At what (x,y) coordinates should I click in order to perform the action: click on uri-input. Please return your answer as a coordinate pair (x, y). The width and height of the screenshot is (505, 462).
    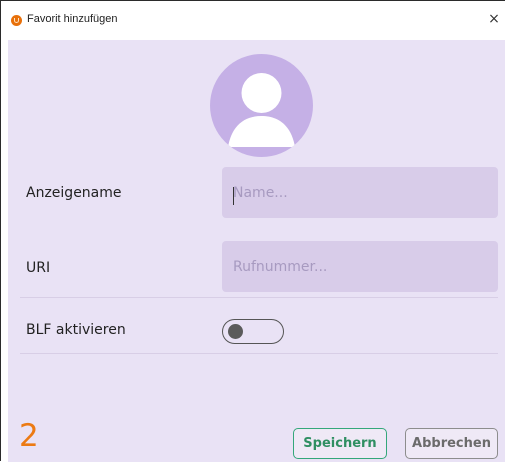
    Looking at the image, I should click on (360, 266).